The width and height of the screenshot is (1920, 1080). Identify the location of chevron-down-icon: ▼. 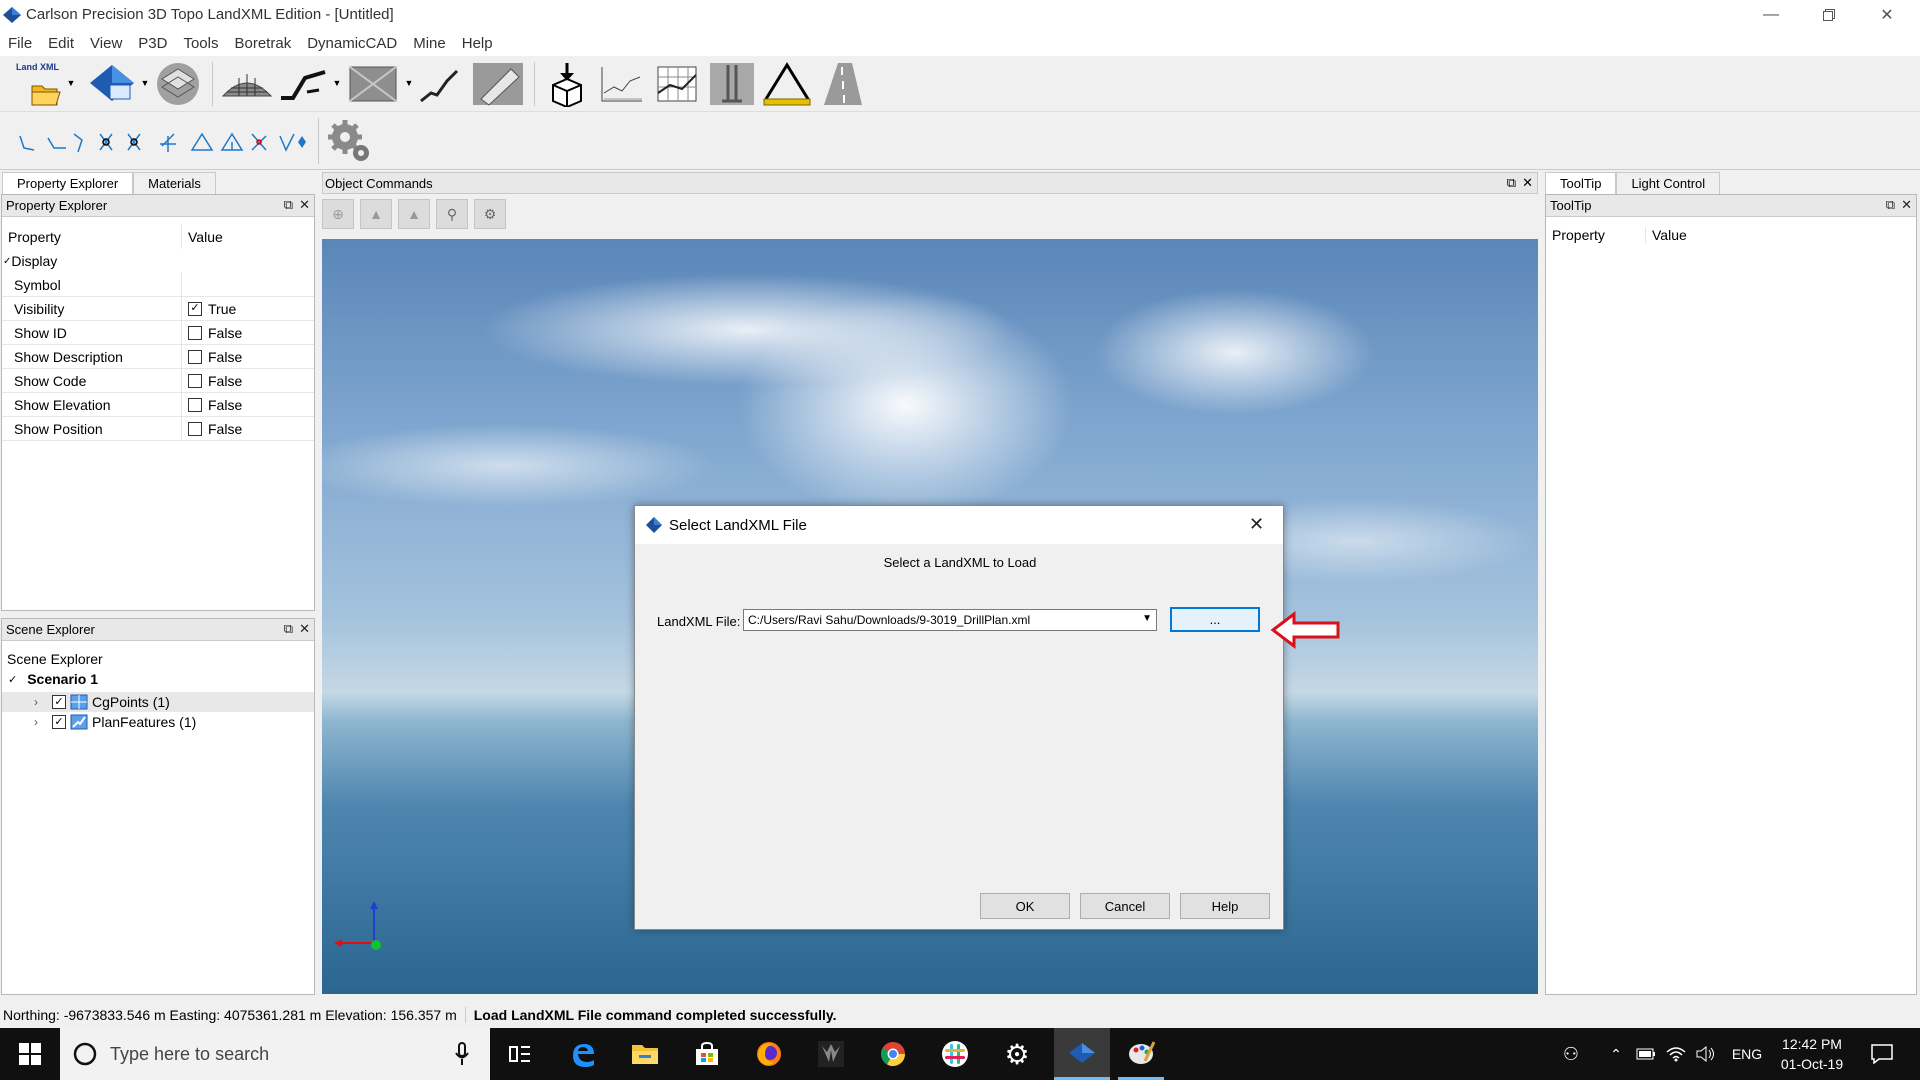
(1147, 618).